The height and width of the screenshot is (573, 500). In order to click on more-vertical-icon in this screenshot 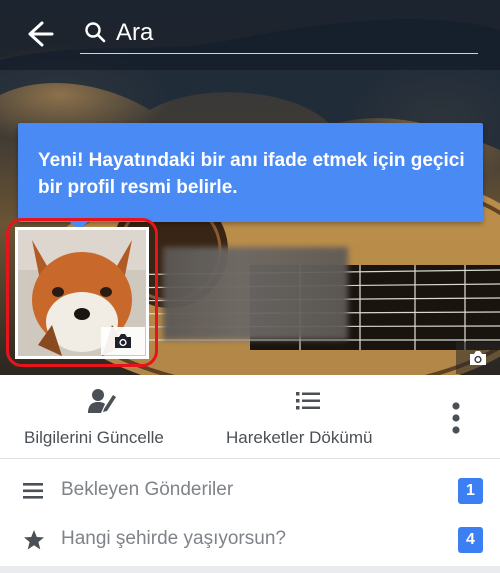, I will do `click(456, 418)`.